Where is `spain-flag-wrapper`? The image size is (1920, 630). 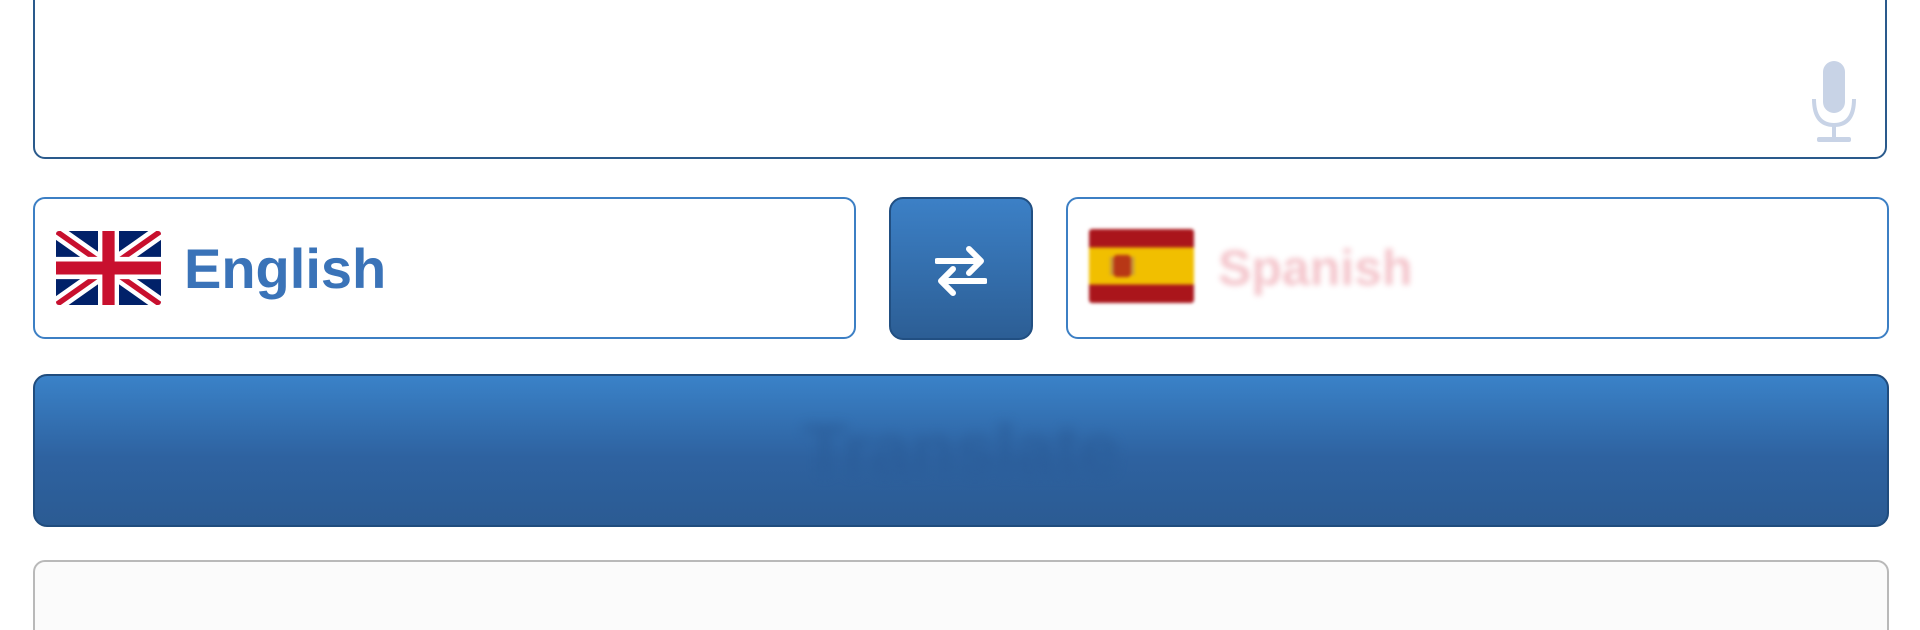 spain-flag-wrapper is located at coordinates (1131, 268).